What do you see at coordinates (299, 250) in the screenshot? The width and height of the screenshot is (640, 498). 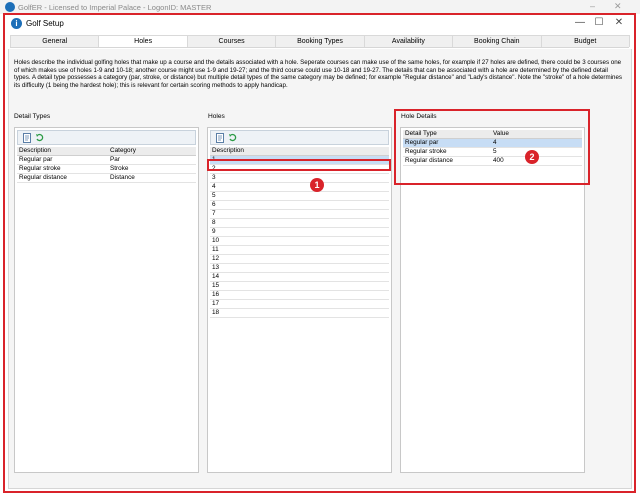 I see `list-item: 11` at bounding box center [299, 250].